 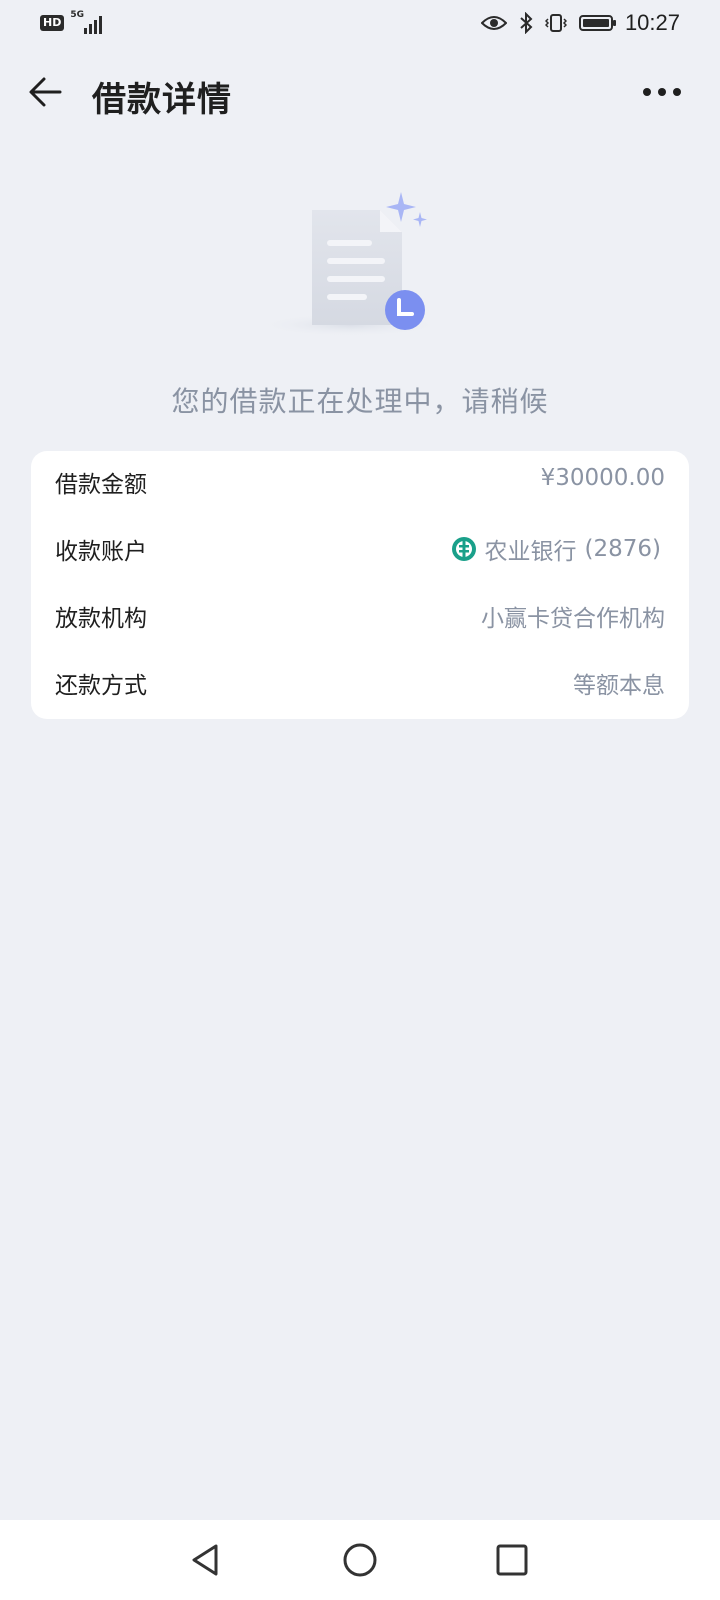 I want to click on bank-name: 农业银行, so click(x=530, y=552).